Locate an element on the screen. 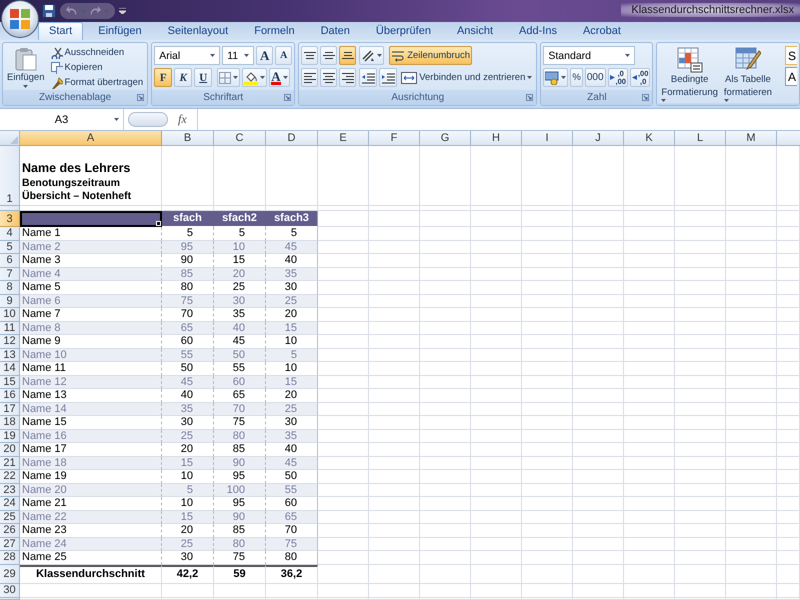  column-header: K is located at coordinates (649, 138).